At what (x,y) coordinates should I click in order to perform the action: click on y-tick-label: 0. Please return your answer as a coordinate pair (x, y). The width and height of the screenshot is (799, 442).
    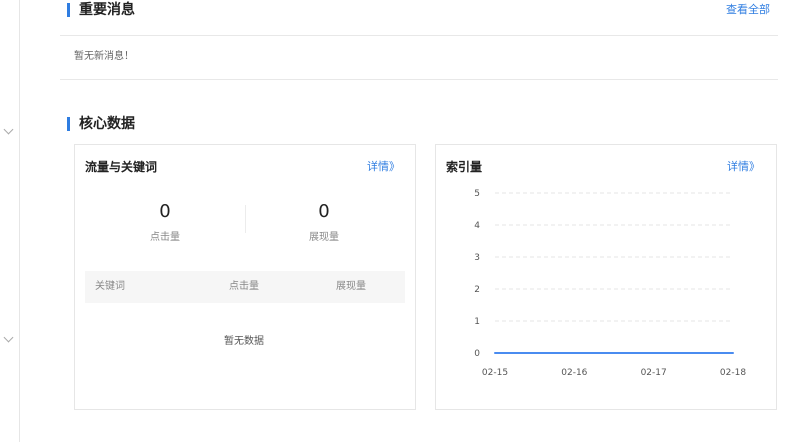
    Looking at the image, I should click on (477, 354).